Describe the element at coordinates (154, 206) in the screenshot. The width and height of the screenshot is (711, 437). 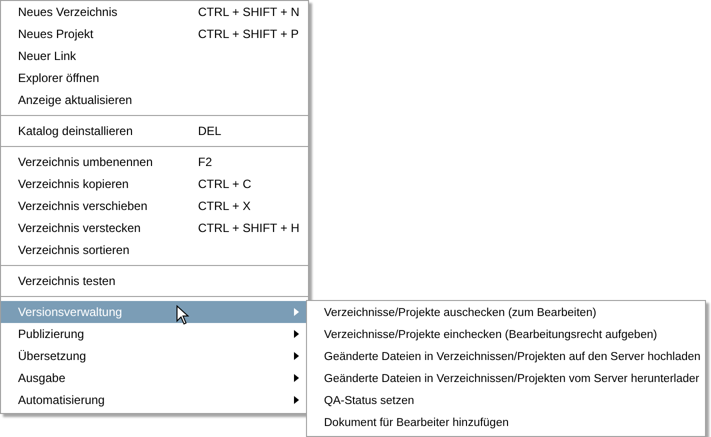
I see `menu-item: Verzeichnis verschieben CTRL + X` at that location.